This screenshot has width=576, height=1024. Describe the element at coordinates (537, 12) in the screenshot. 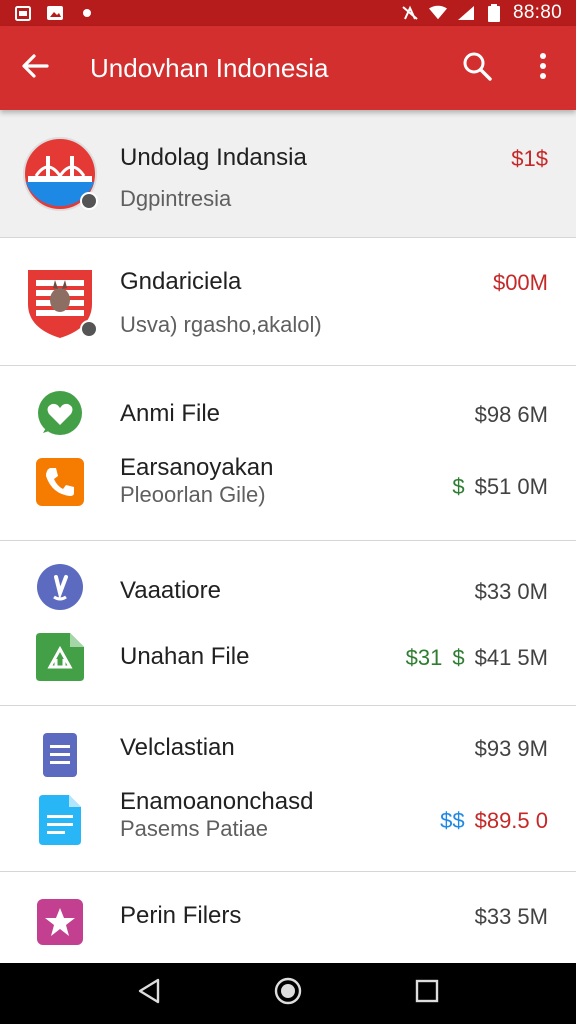

I see `status-time: 88:80` at that location.